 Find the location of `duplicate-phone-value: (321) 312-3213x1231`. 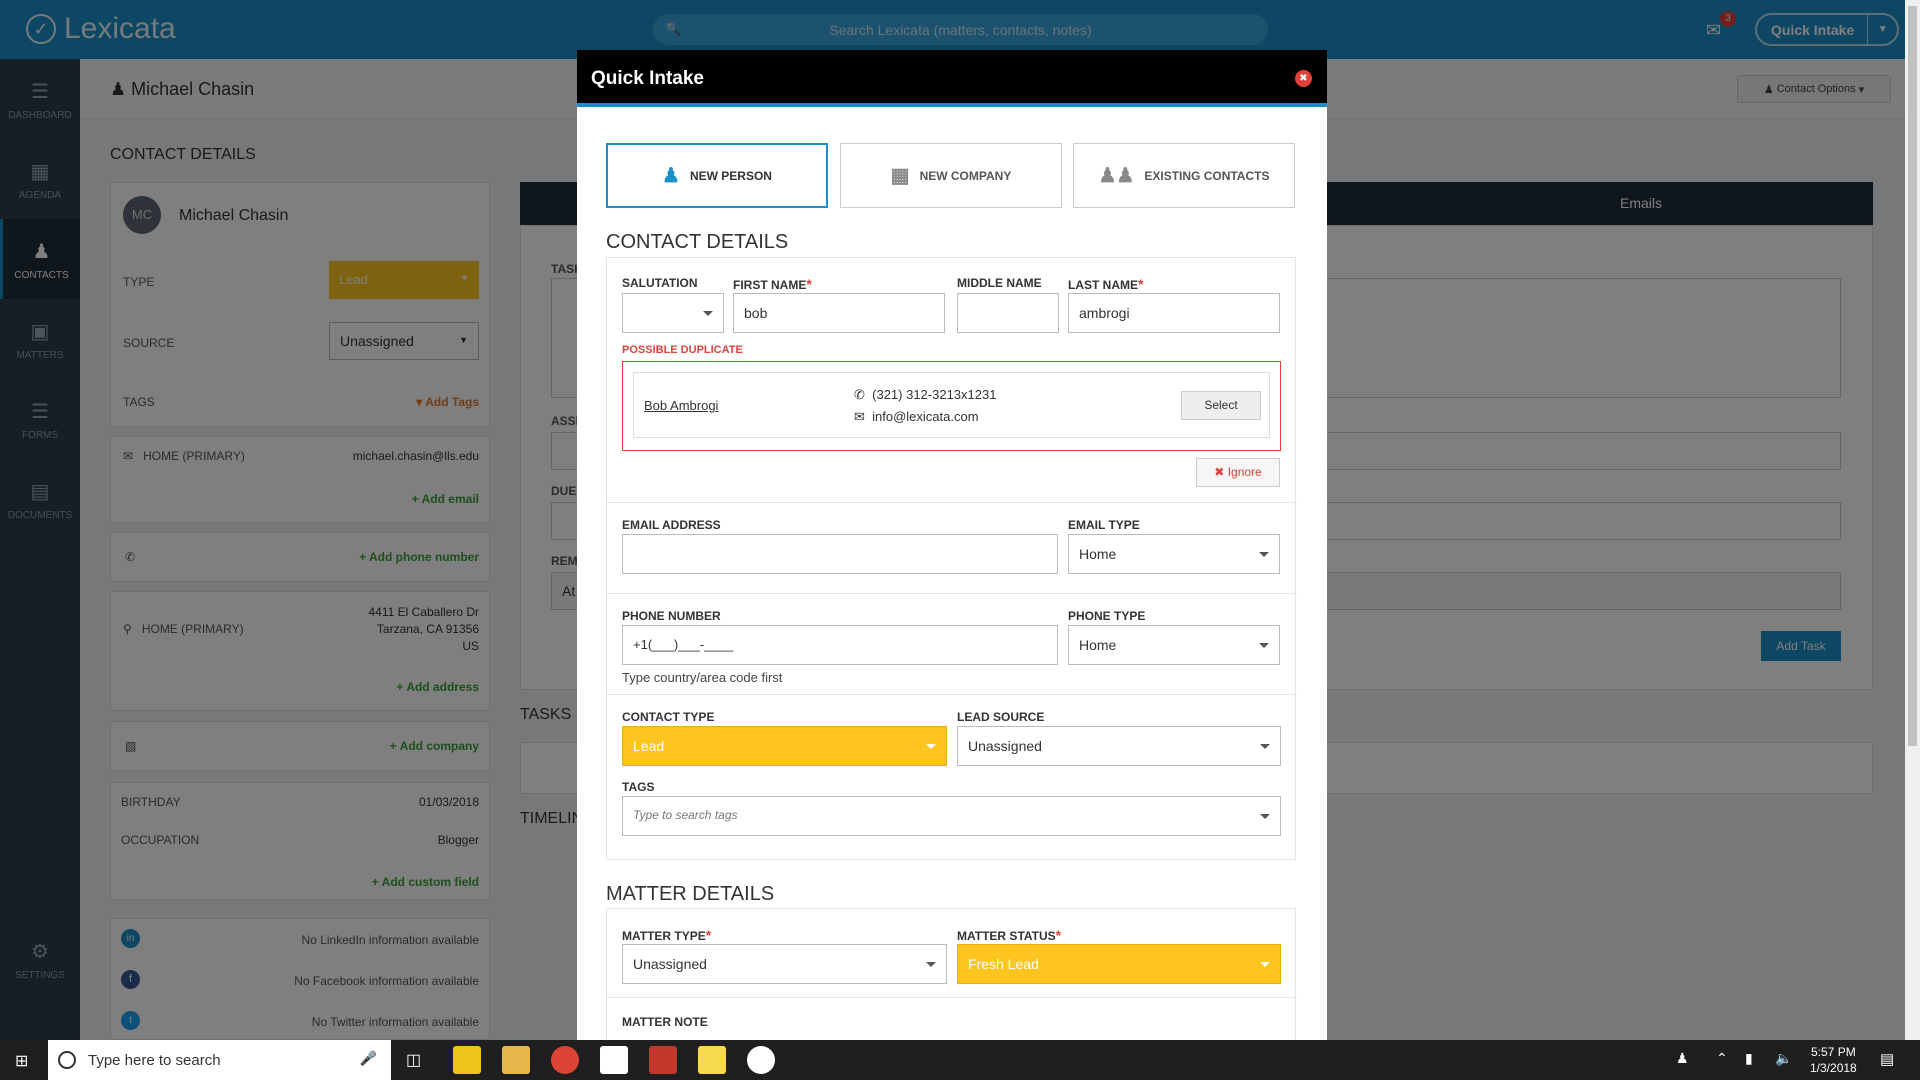

duplicate-phone-value: (321) 312-3213x1231 is located at coordinates (934, 394).